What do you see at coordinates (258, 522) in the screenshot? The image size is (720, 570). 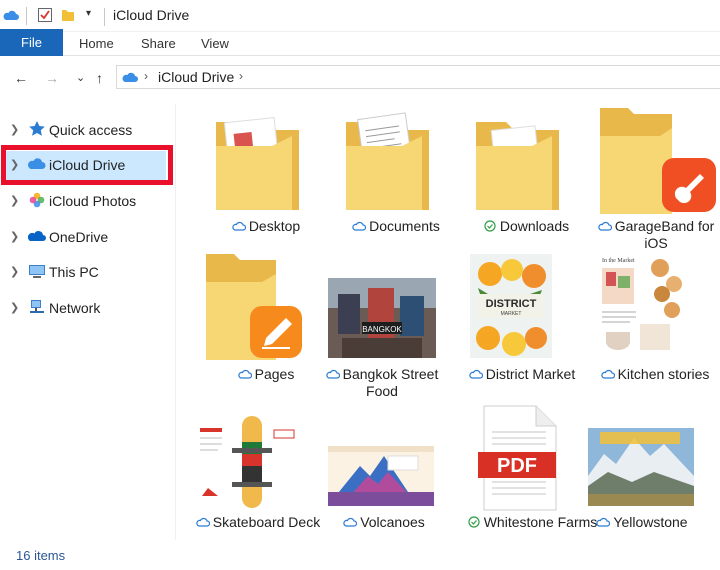 I see `file-name: Skateboard Deck` at bounding box center [258, 522].